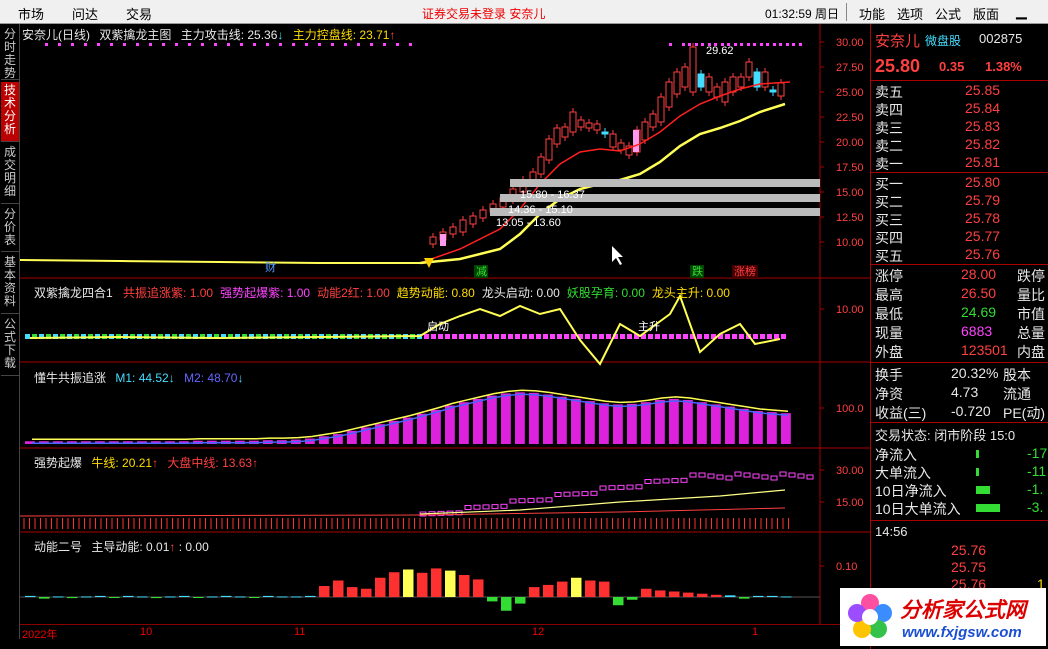 Image resolution: width=1048 pixels, height=649 pixels. I want to click on bid-price: 25.76, so click(983, 254).